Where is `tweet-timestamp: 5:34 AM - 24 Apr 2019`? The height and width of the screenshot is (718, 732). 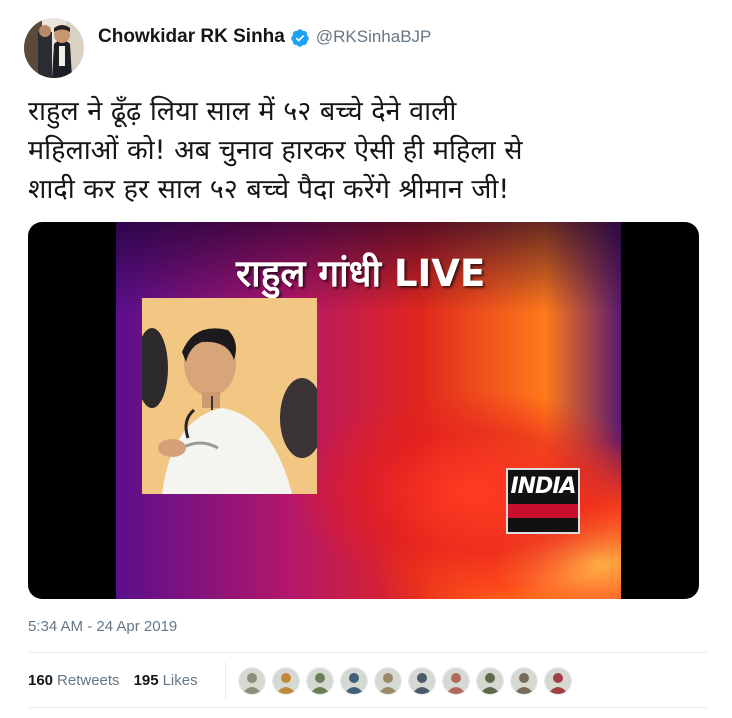
tweet-timestamp: 5:34 AM - 24 Apr 2019 is located at coordinates (102, 626).